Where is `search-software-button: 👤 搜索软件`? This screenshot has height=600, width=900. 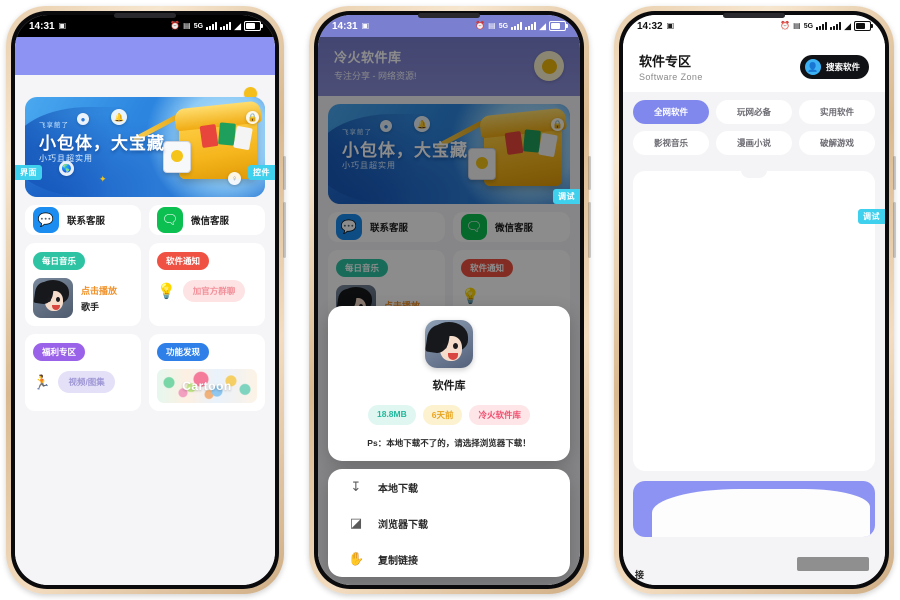
search-software-button: 👤 搜索软件 is located at coordinates (834, 67).